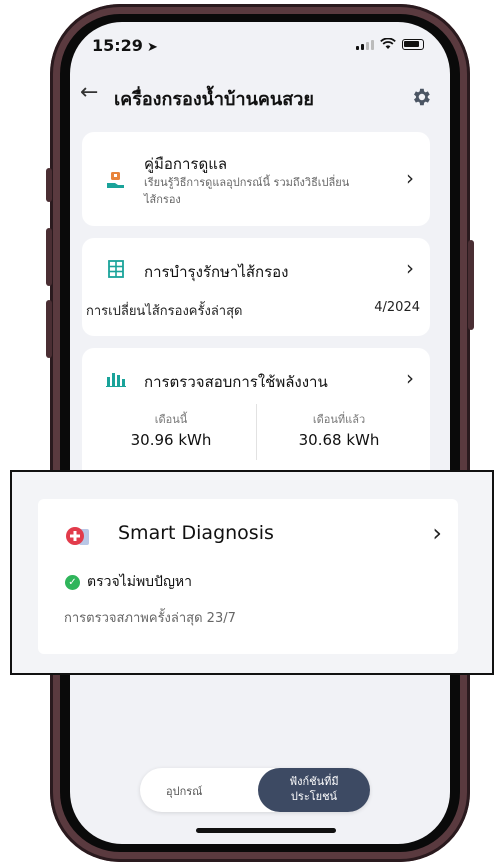  I want to click on diagnosis-status-text: ตรวจไม่พบปัญหา, so click(139, 582).